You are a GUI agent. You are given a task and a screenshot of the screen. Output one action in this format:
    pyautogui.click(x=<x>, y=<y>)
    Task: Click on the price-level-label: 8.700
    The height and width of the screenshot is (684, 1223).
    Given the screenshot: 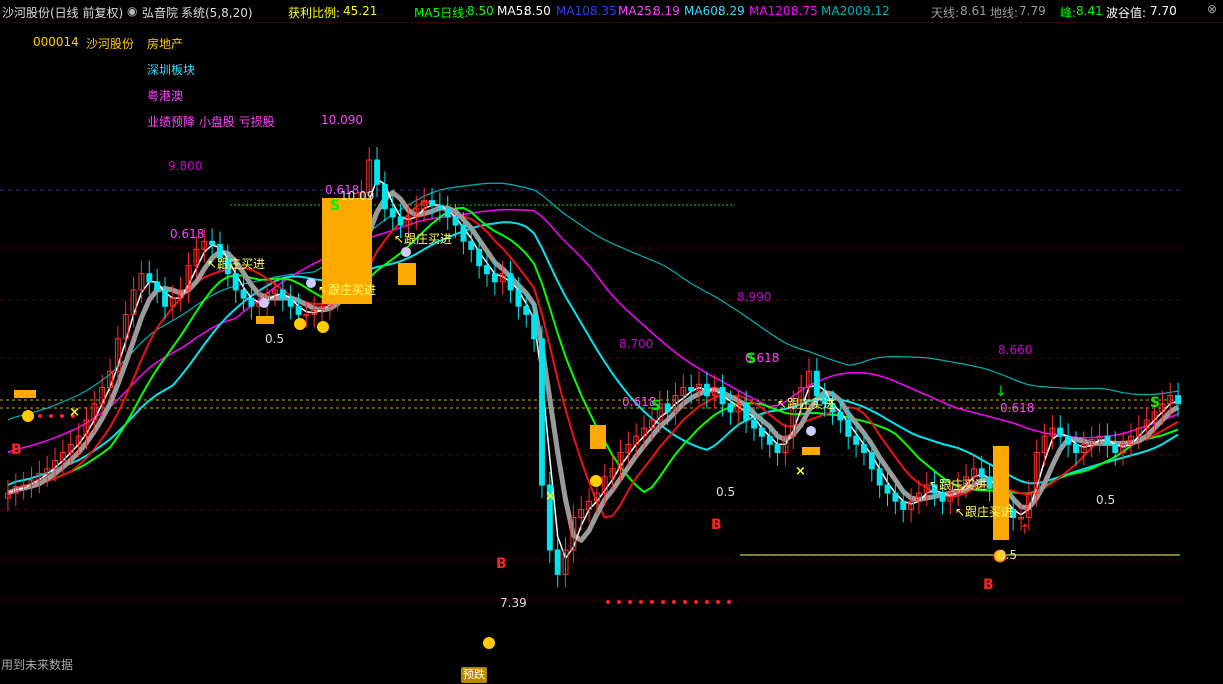 What is the action you would take?
    pyautogui.click(x=636, y=344)
    